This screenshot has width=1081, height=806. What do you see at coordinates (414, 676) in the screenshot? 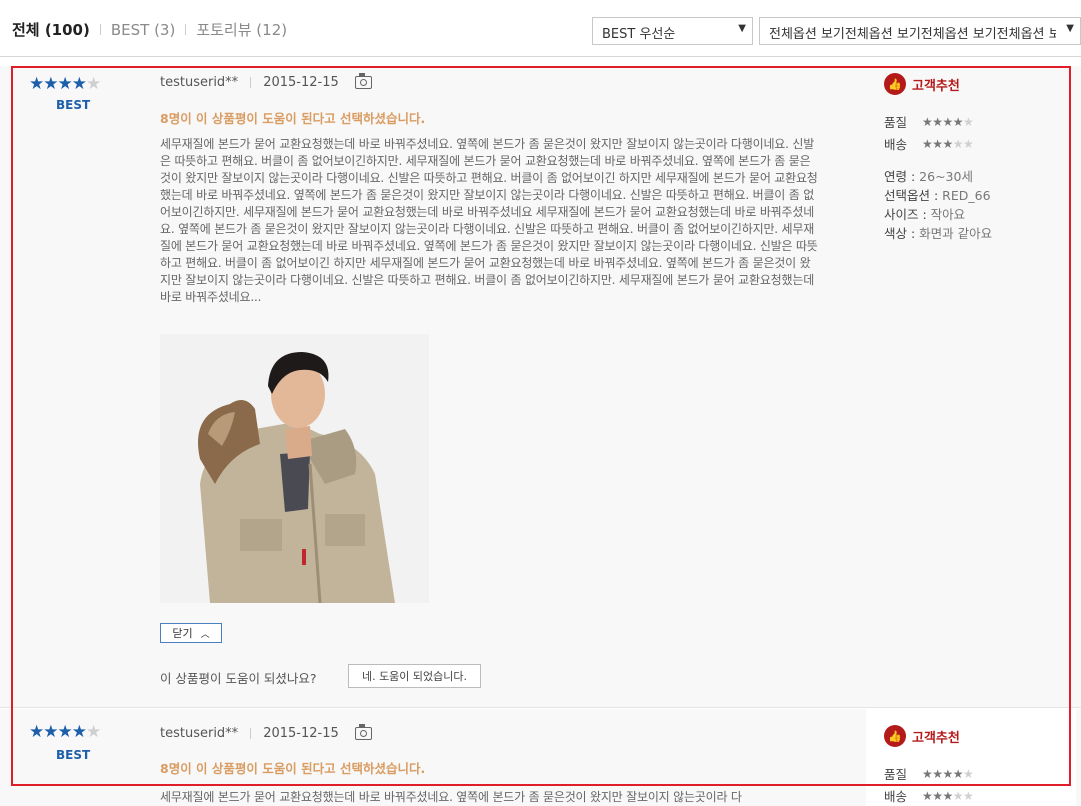
I see `helpful-yes-button: 네. 도움이 되었습니다.` at bounding box center [414, 676].